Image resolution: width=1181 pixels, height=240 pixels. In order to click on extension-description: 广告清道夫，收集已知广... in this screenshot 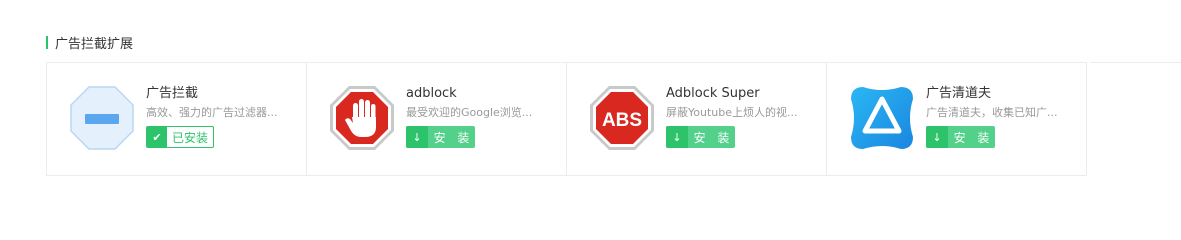, I will do `click(992, 112)`.